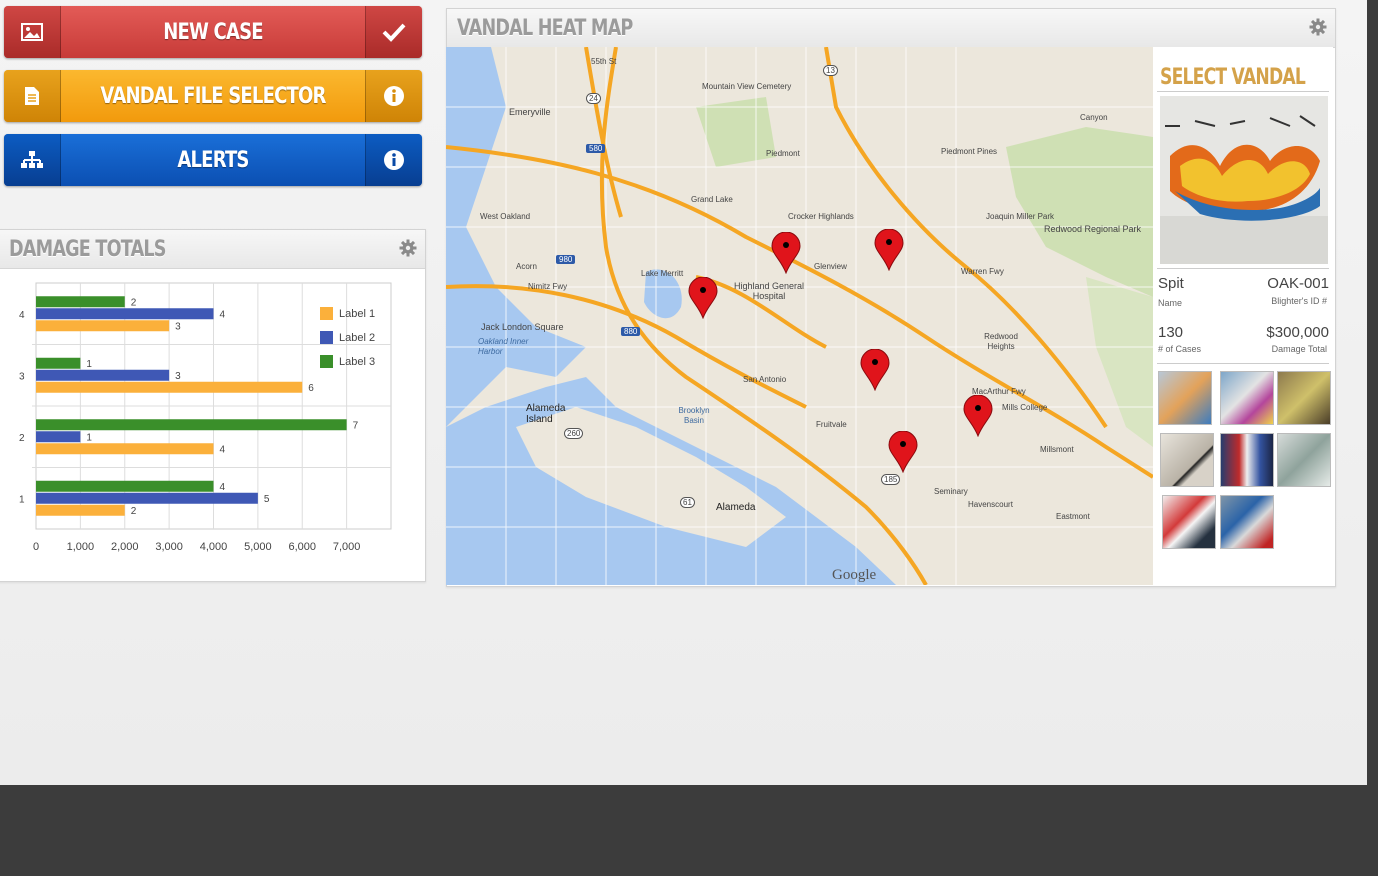  What do you see at coordinates (530, 112) in the screenshot?
I see `map-label: Emeryville` at bounding box center [530, 112].